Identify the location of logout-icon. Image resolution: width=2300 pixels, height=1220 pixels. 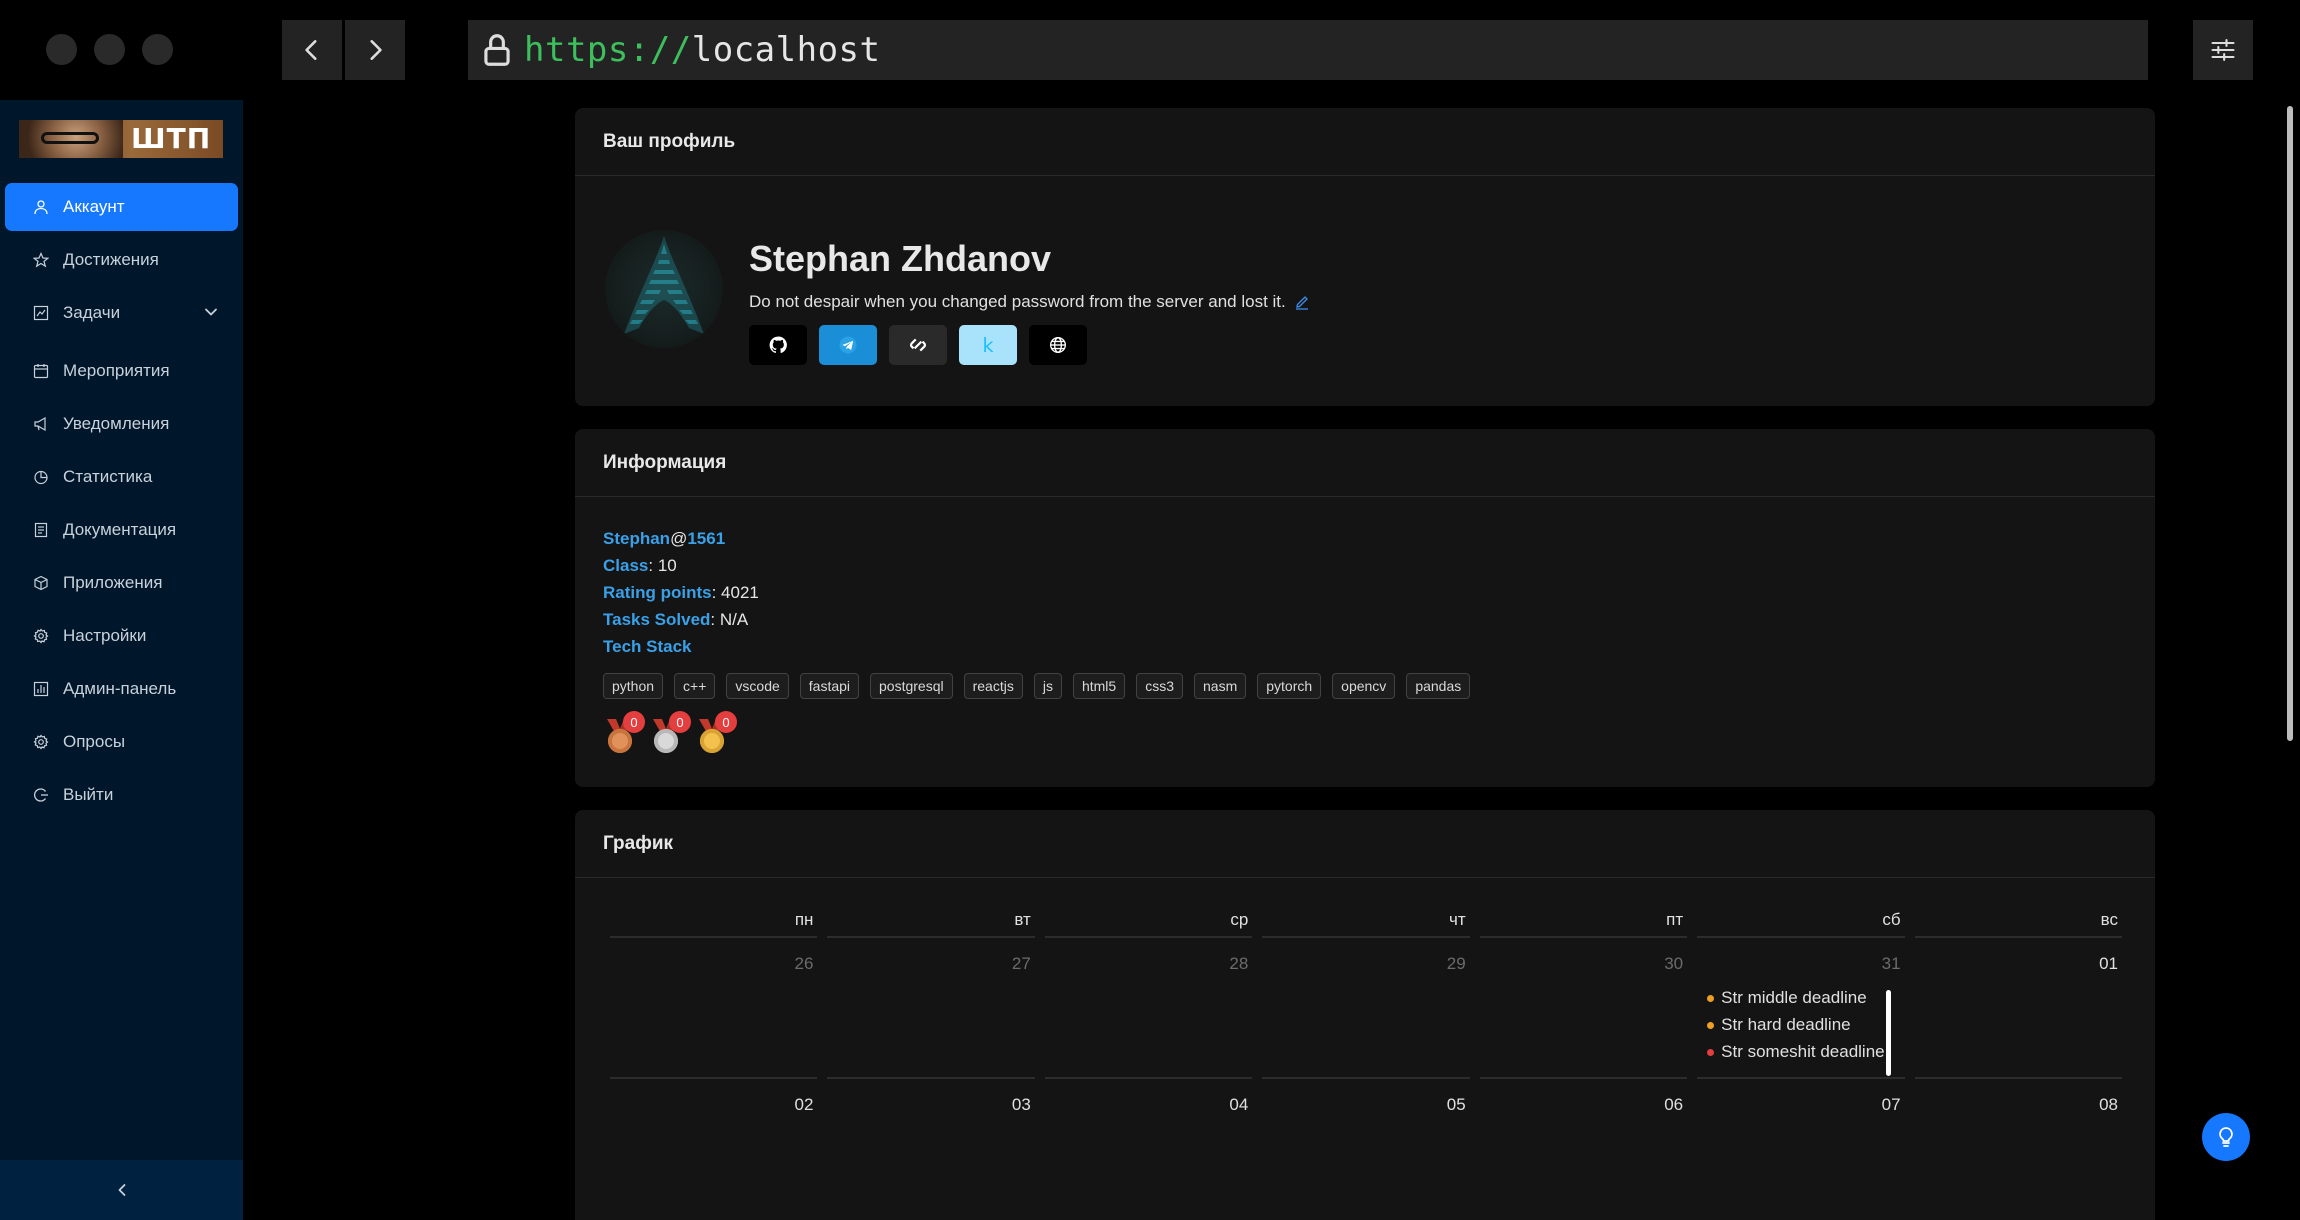
(41, 795).